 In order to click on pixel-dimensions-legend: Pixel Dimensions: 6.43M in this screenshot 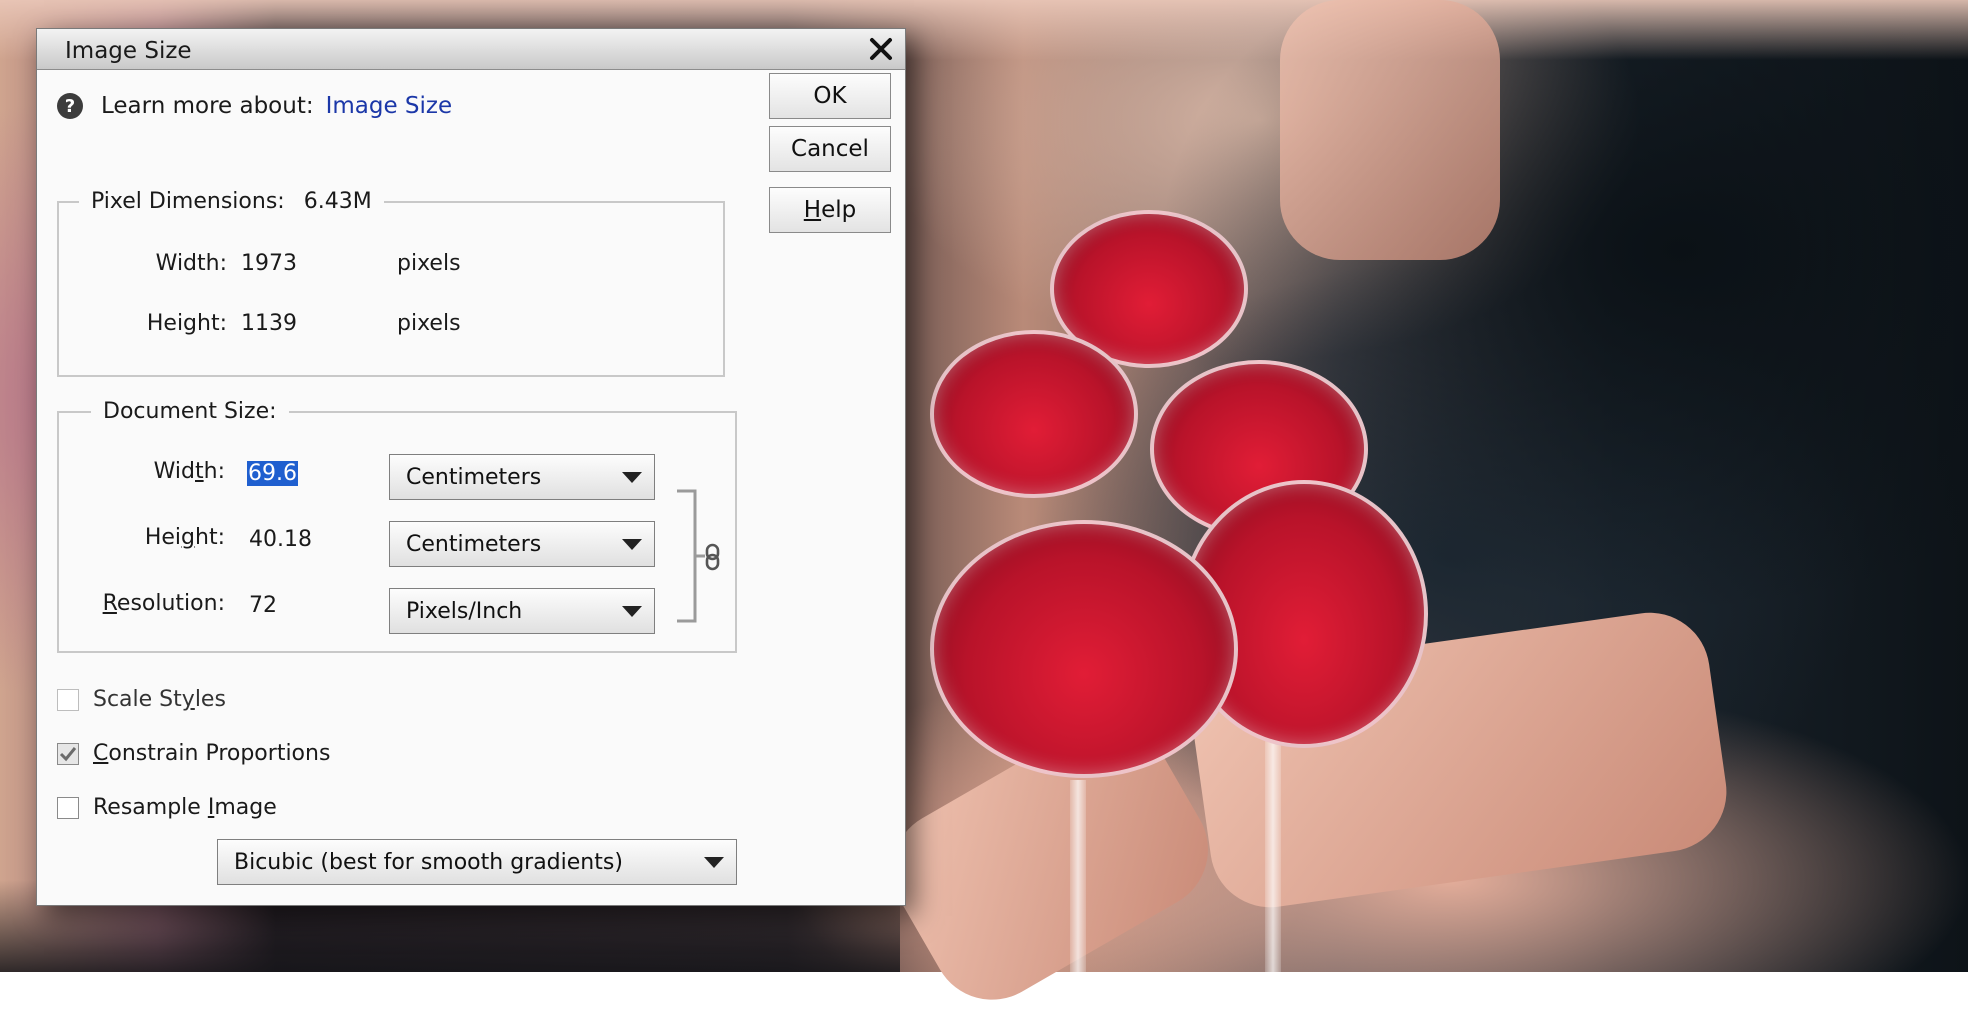, I will do `click(231, 201)`.